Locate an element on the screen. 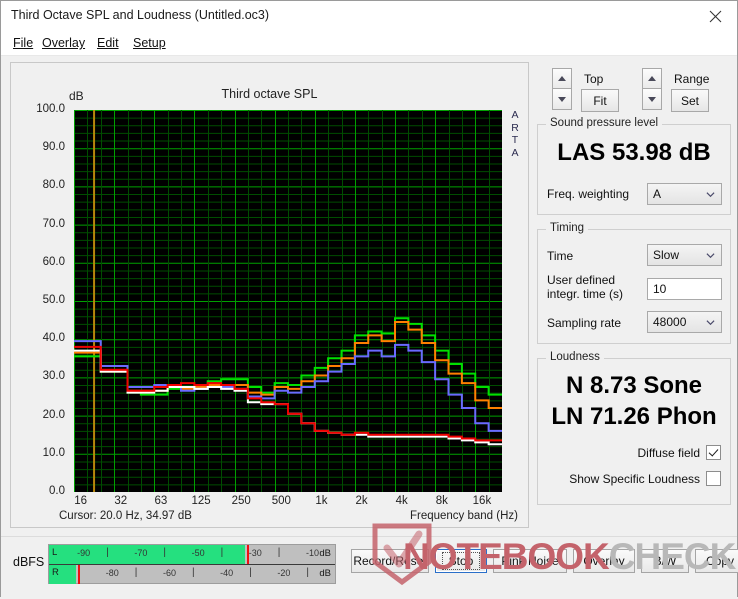 The image size is (738, 599). y-axis-tick: 90.0 is located at coordinates (42, 147).